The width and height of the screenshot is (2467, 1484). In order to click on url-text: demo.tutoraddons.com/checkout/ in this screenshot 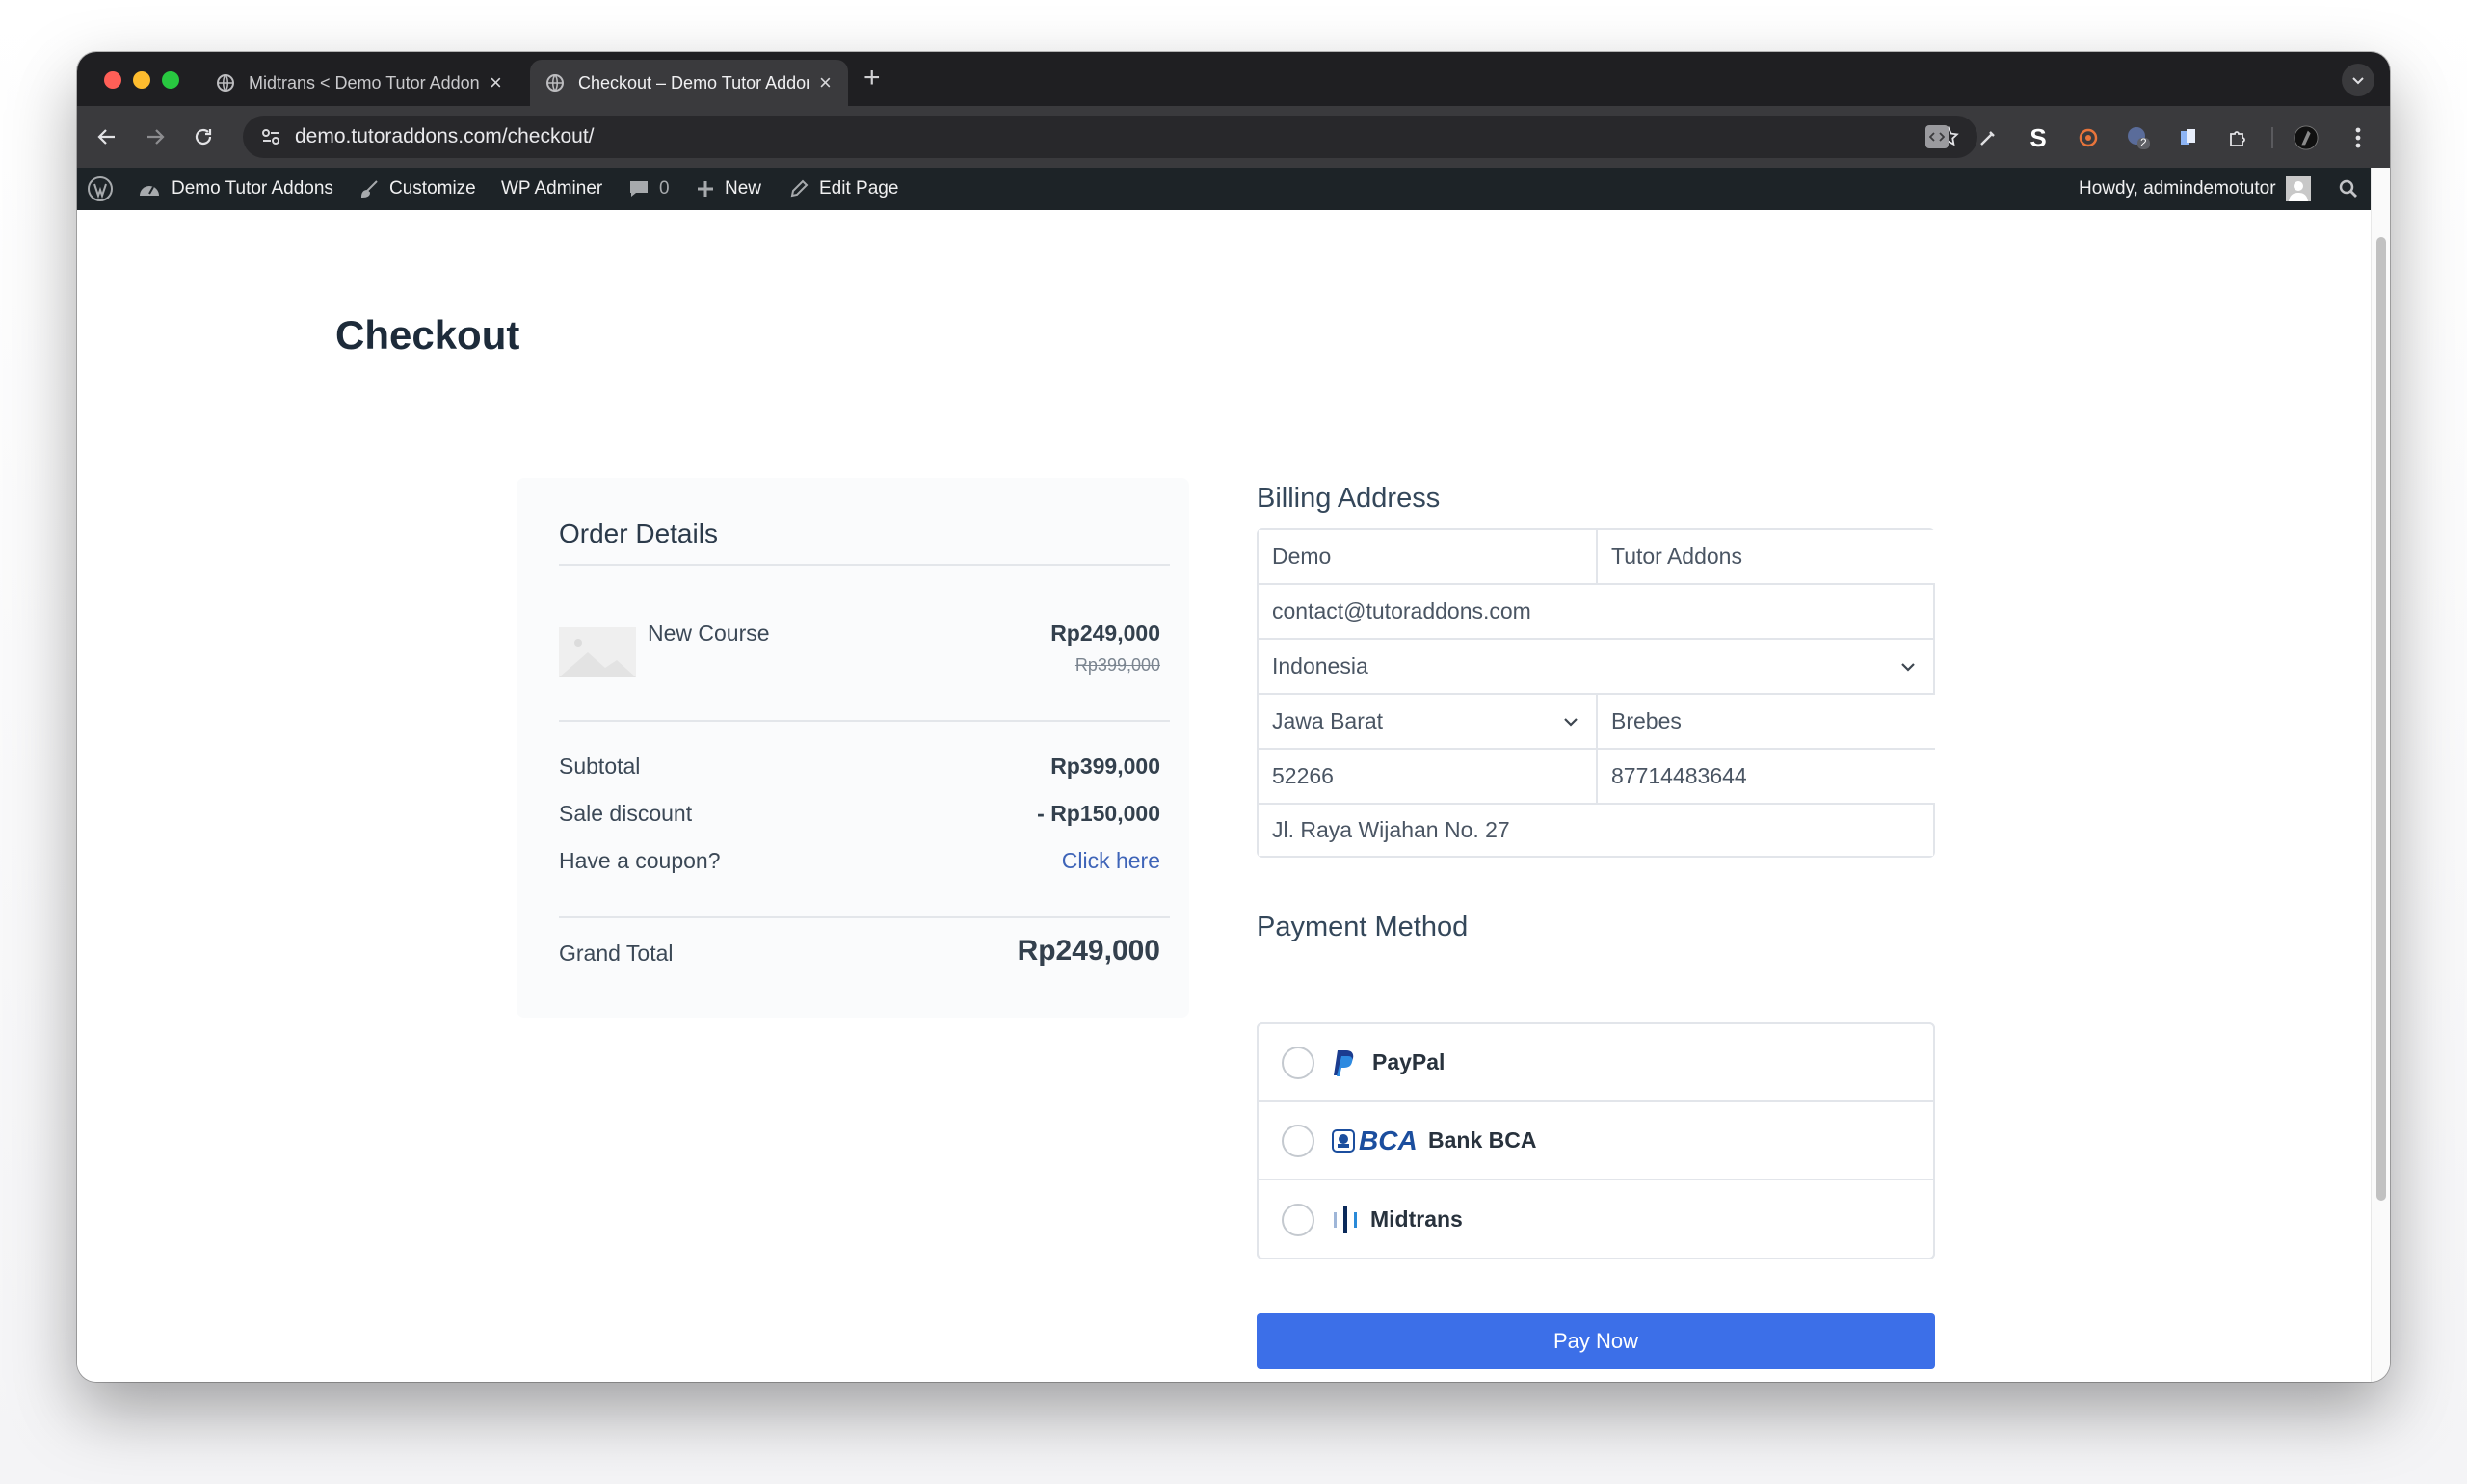, I will do `click(445, 136)`.